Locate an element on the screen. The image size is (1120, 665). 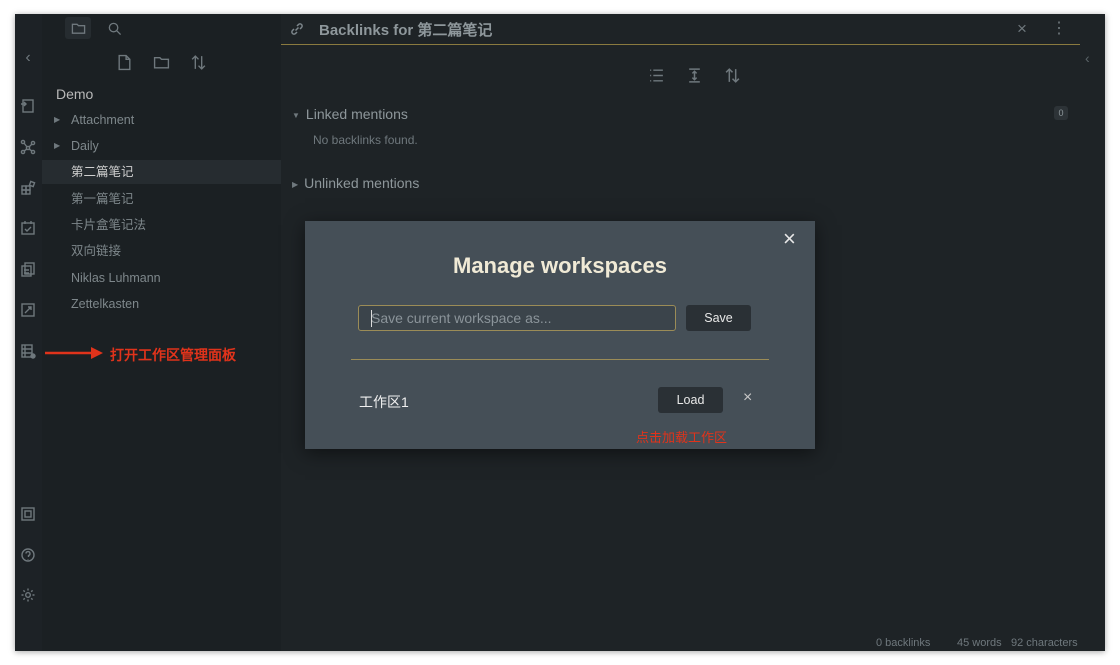
remove-workspace-icon: × is located at coordinates (747, 398).